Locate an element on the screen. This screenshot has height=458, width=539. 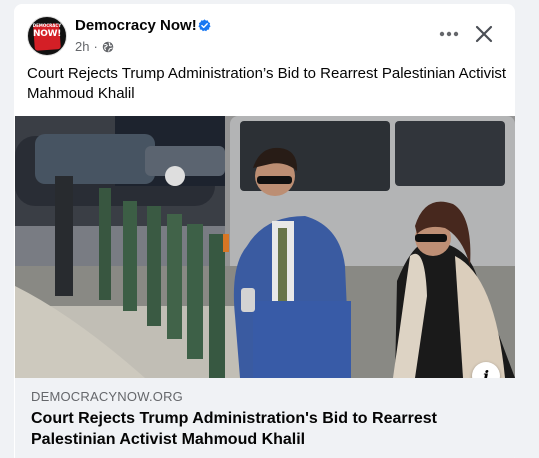
close-icon is located at coordinates (484, 34).